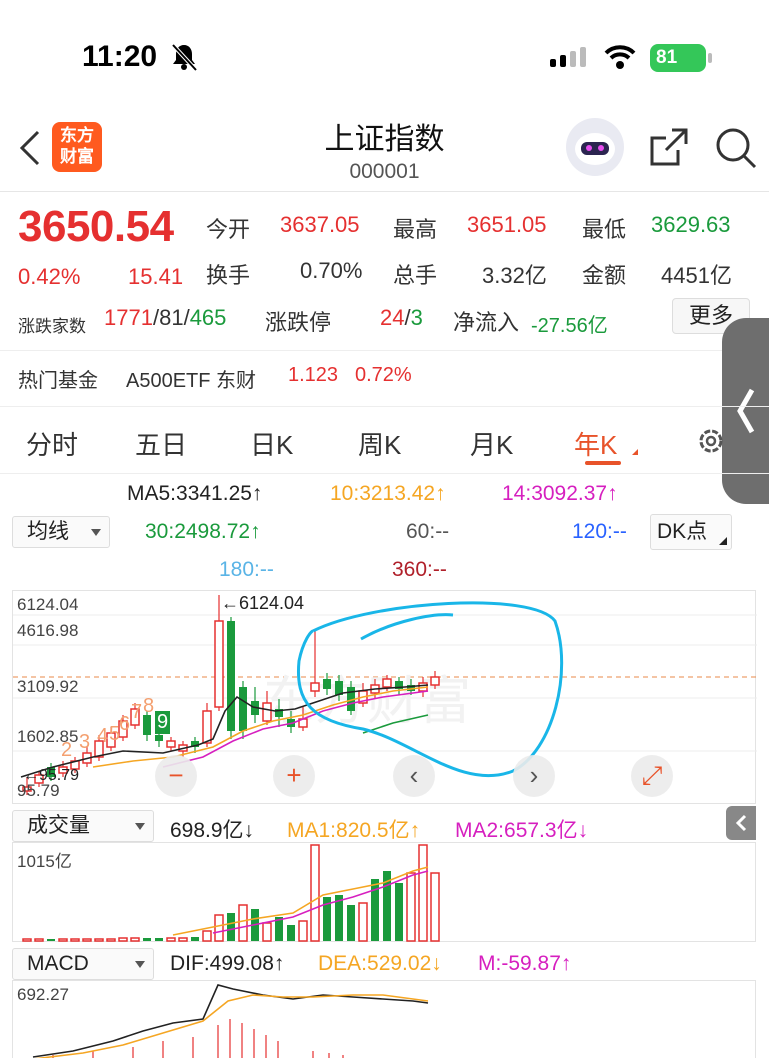  I want to click on volume-chart: 1015亿, so click(384, 892).